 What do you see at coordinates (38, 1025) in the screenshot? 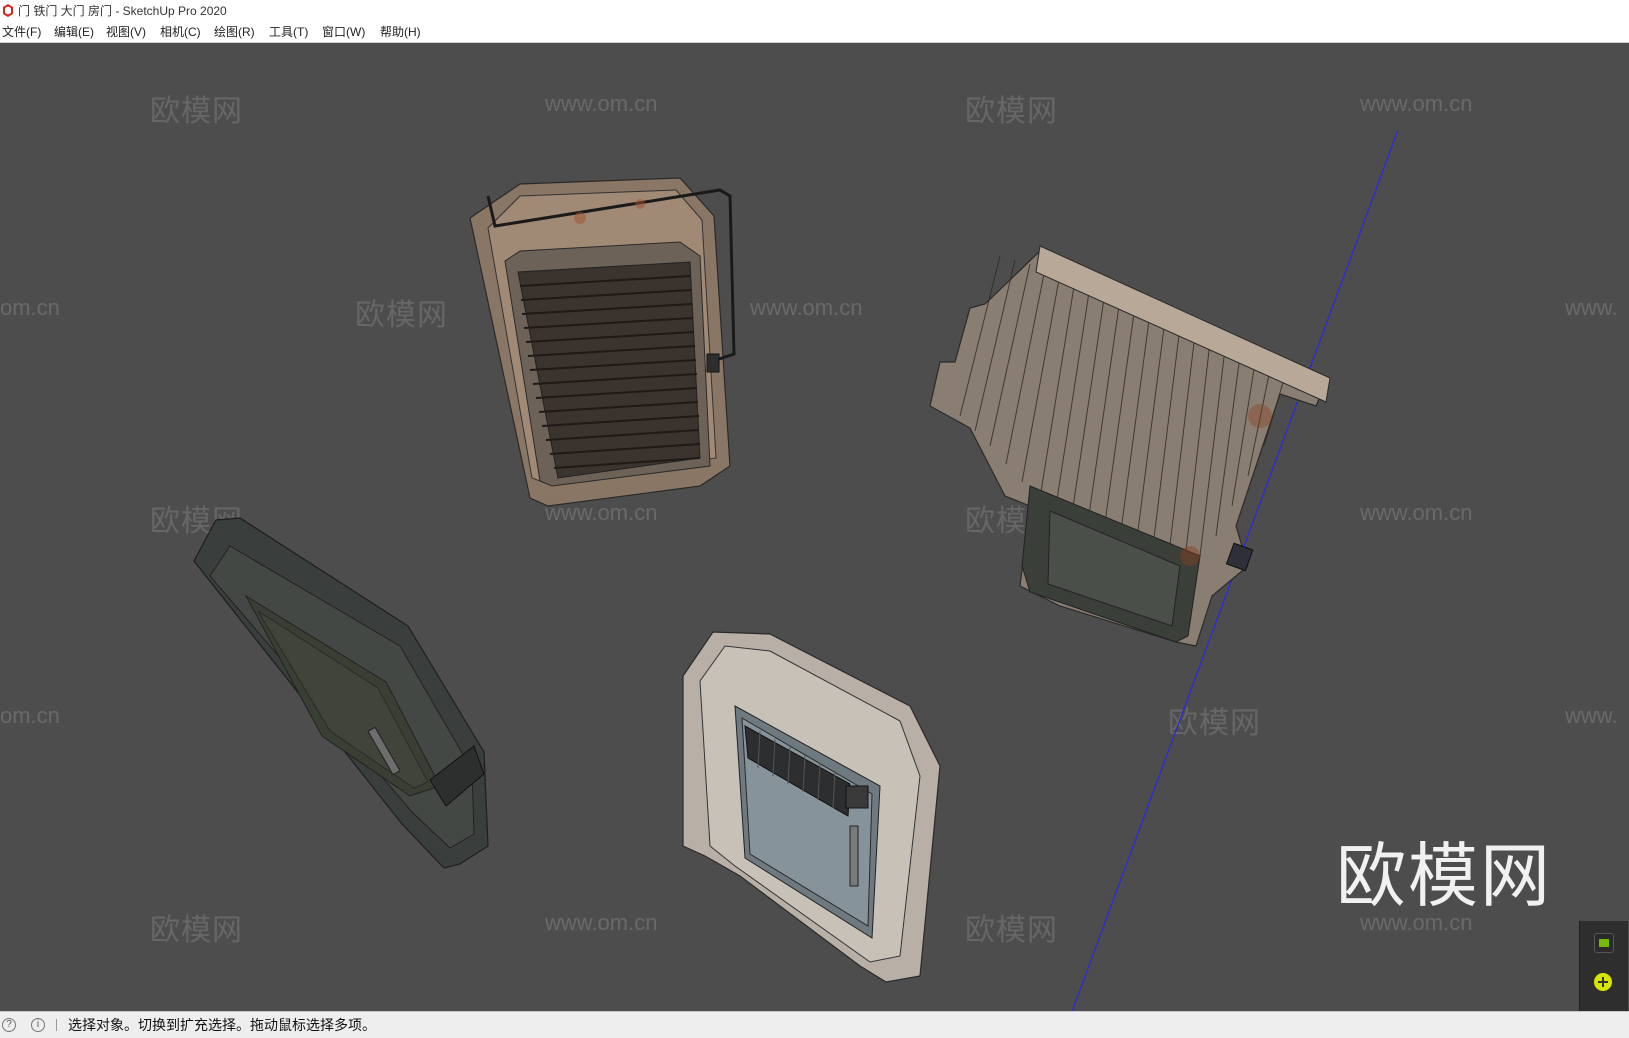
I see `info-icon: i` at bounding box center [38, 1025].